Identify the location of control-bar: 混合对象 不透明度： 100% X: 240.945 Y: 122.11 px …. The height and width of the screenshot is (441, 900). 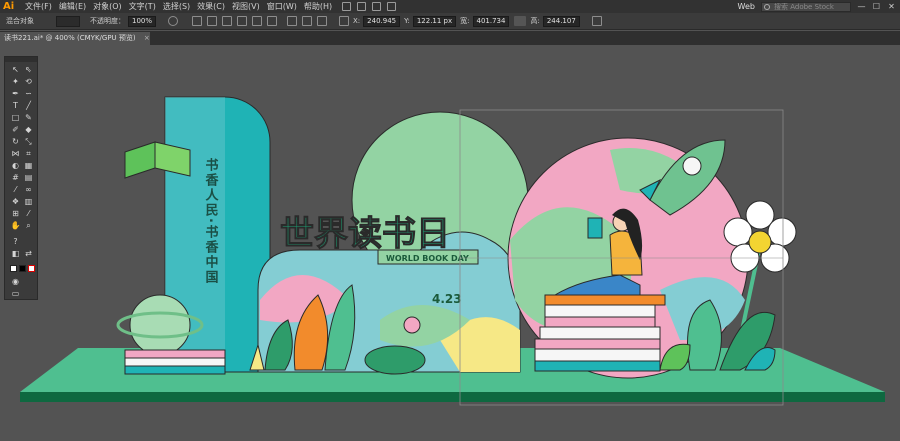
(450, 21).